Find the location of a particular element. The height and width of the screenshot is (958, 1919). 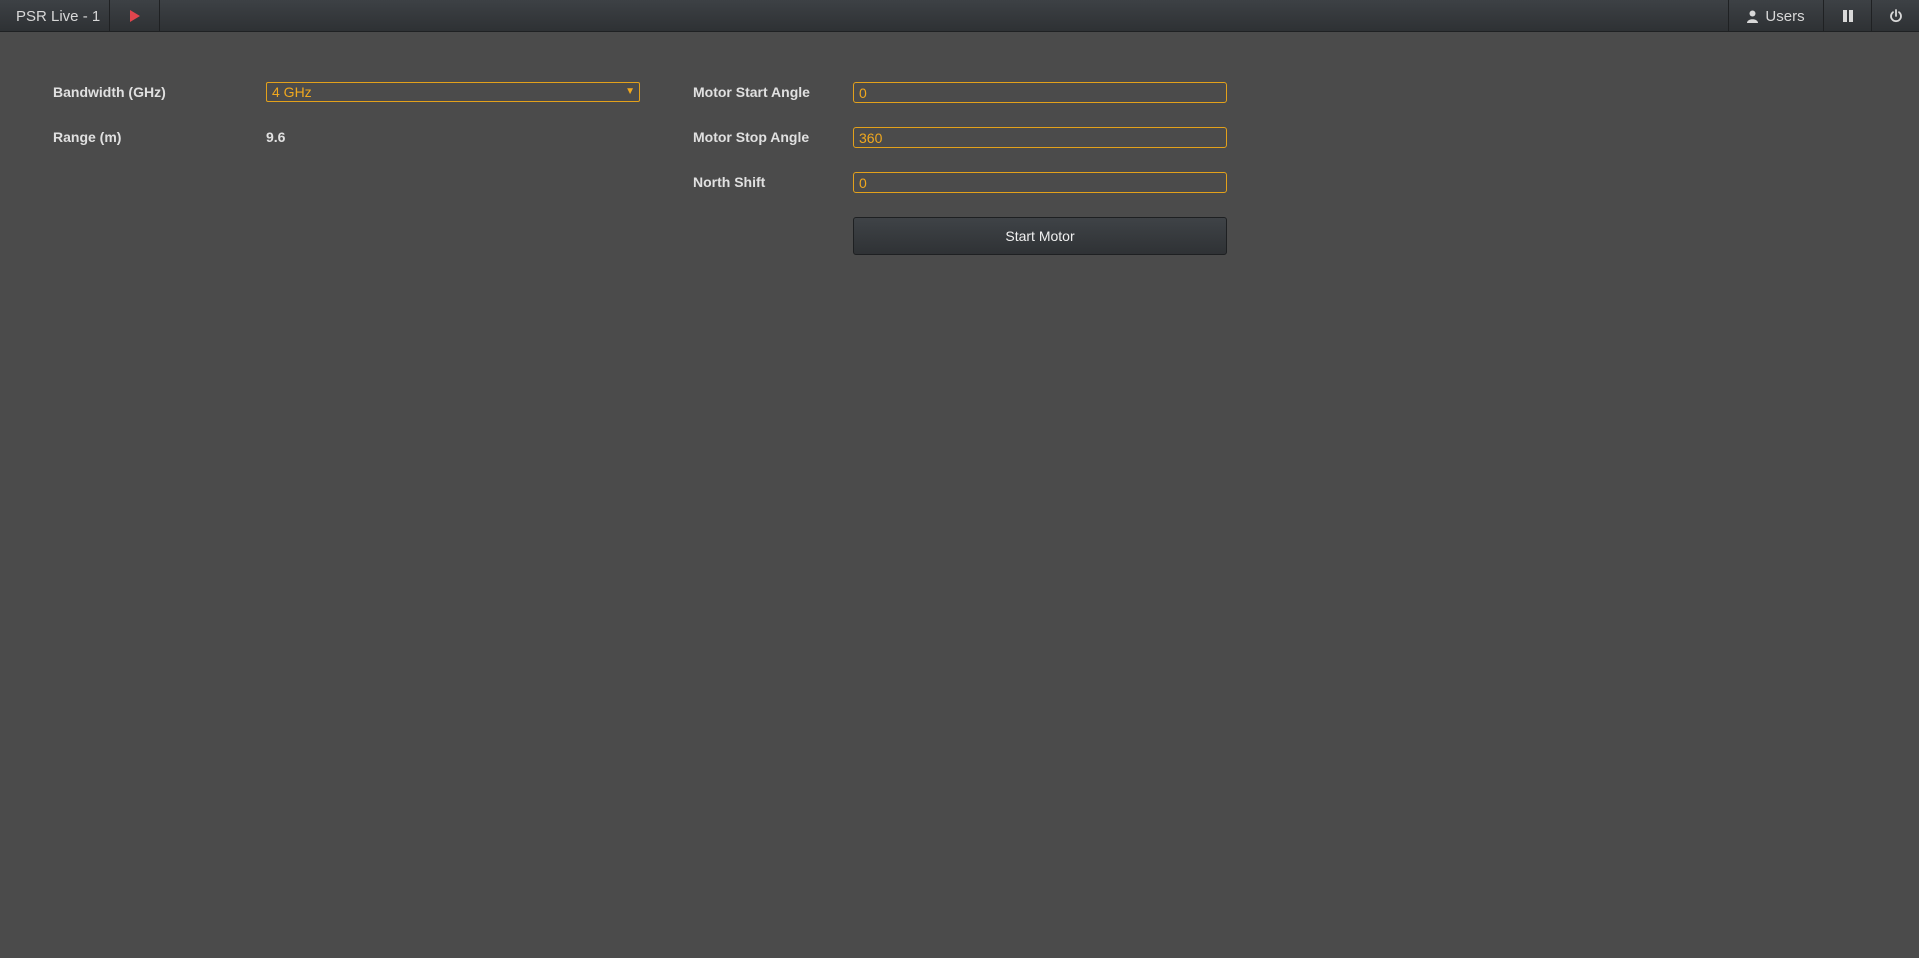

bandwidth-select: 4 GHz ▼ is located at coordinates (453, 92).